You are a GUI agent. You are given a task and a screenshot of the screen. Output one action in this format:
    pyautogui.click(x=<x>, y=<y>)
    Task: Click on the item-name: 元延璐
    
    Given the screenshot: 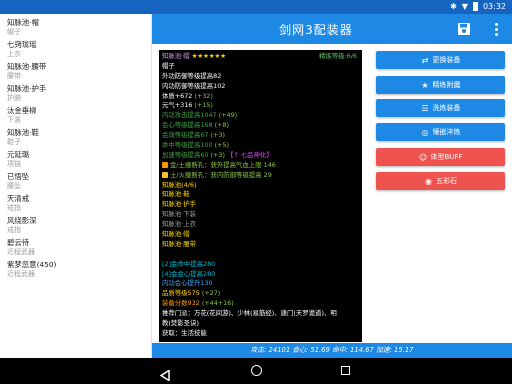 What is the action you would take?
    pyautogui.click(x=18, y=154)
    